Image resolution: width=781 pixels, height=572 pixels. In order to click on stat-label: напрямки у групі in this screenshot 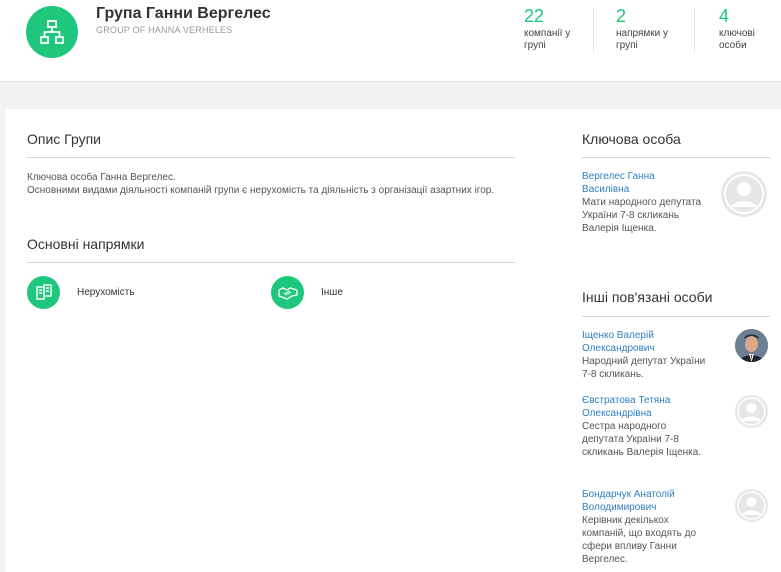, I will do `click(642, 39)`.